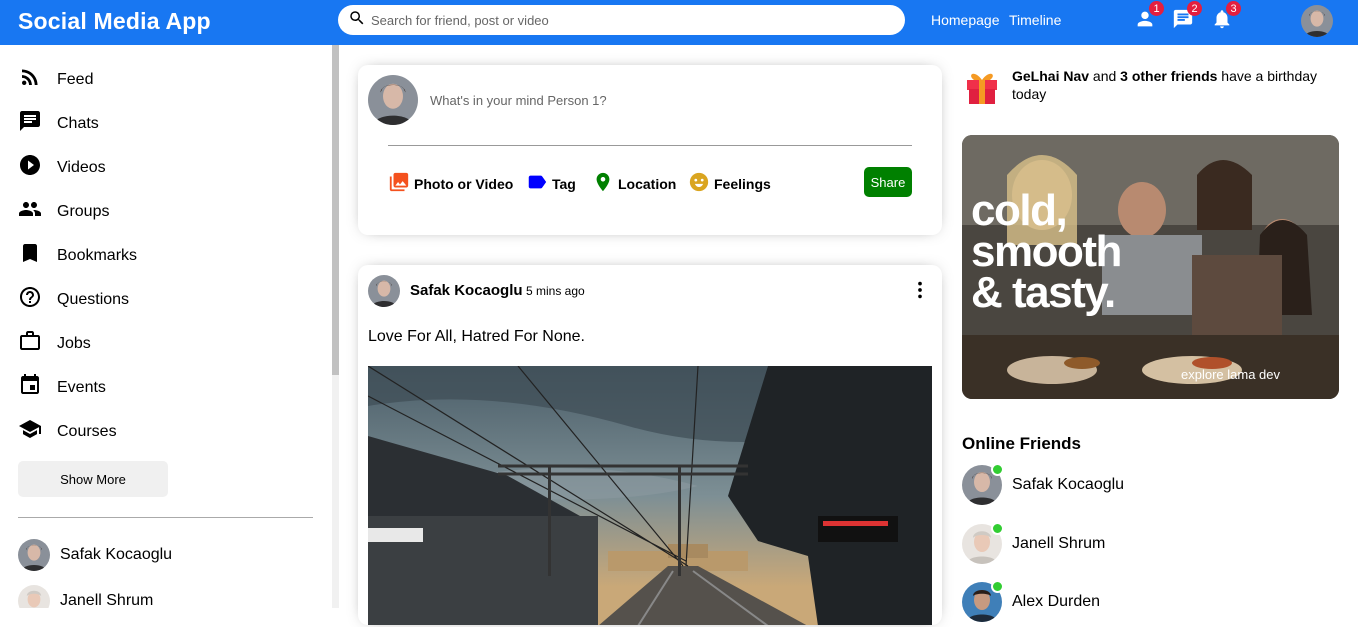 The width and height of the screenshot is (1358, 627). What do you see at coordinates (1233, 8) in the screenshot?
I see `notifications-badge: 3` at bounding box center [1233, 8].